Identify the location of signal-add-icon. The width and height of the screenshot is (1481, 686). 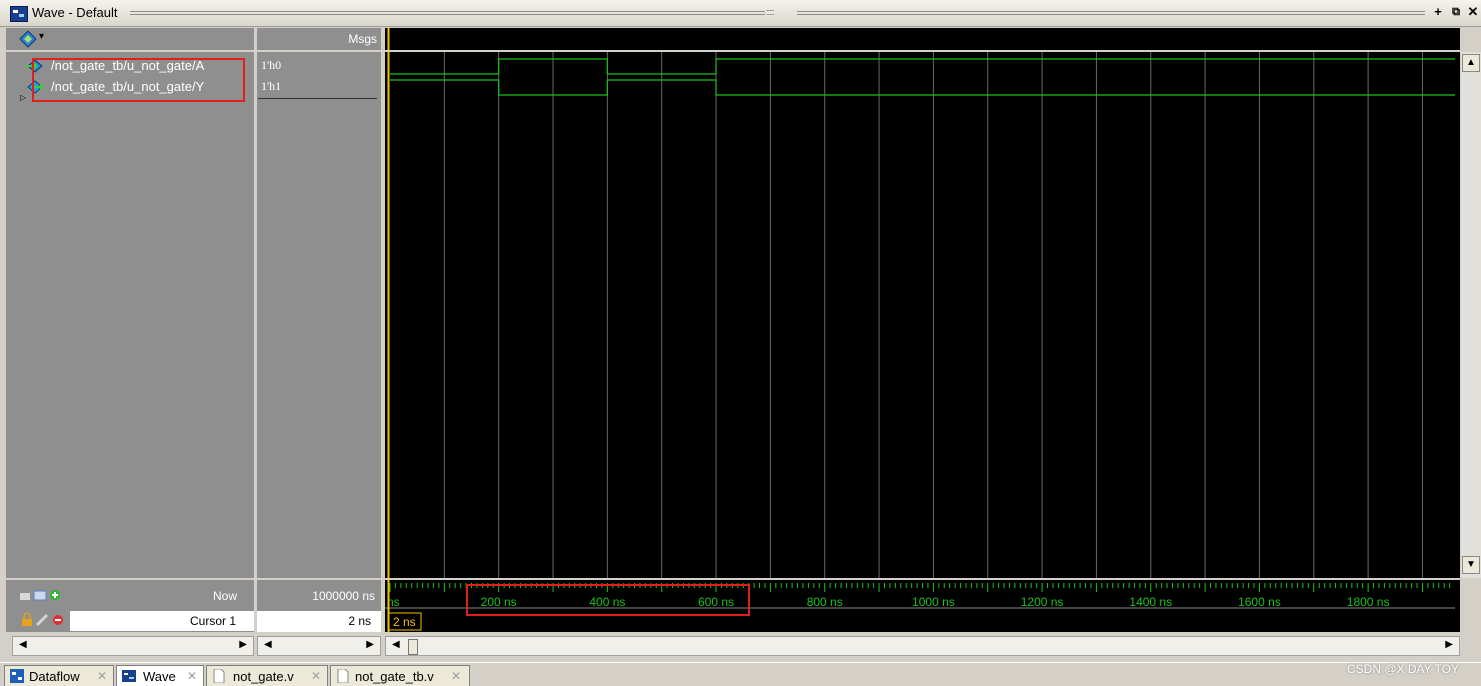
(28, 39).